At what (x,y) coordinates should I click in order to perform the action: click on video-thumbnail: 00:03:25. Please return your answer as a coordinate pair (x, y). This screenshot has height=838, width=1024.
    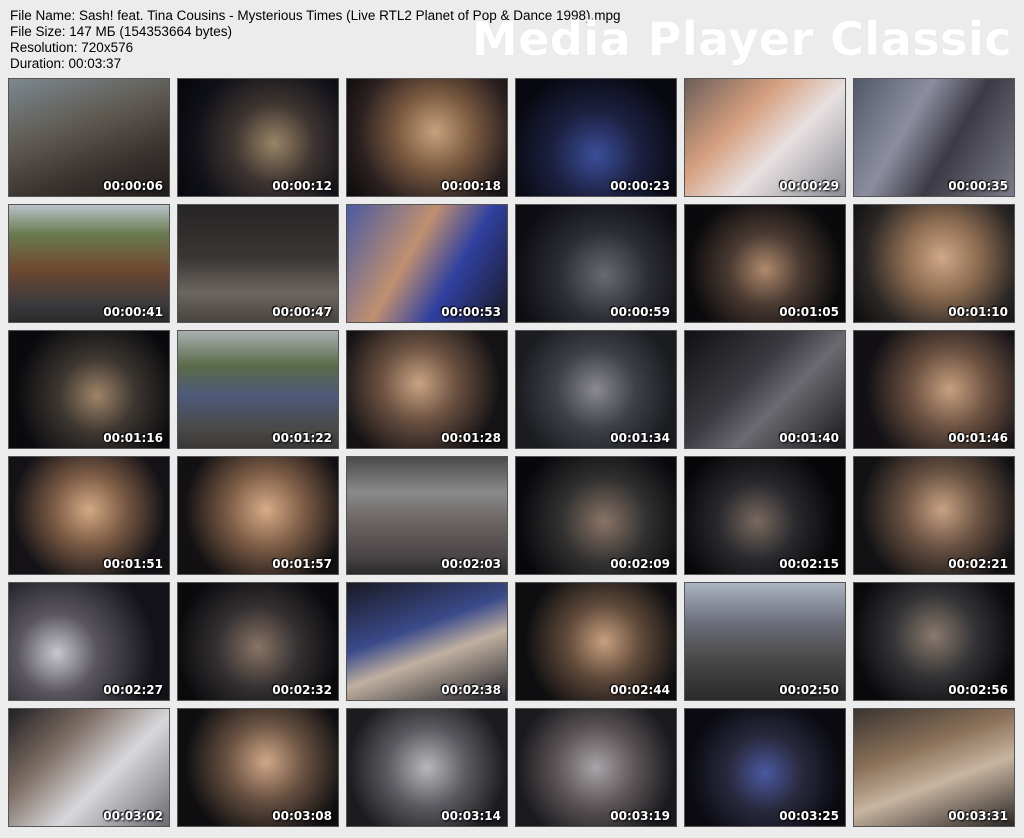
    Looking at the image, I should click on (765, 767).